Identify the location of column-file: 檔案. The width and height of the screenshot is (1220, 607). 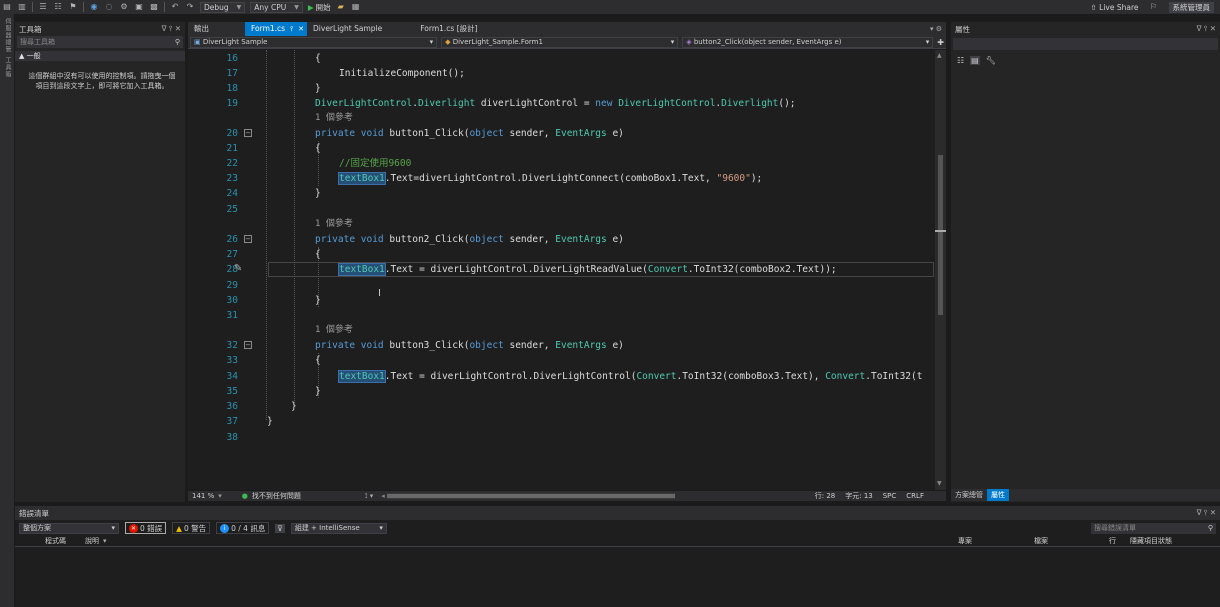
(1041, 541).